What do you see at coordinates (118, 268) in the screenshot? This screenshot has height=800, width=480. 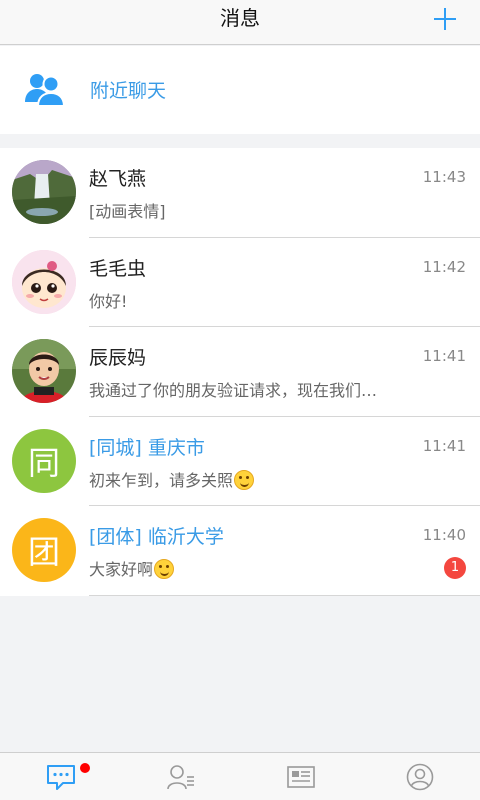 I see `conversation-name: 毛毛虫` at bounding box center [118, 268].